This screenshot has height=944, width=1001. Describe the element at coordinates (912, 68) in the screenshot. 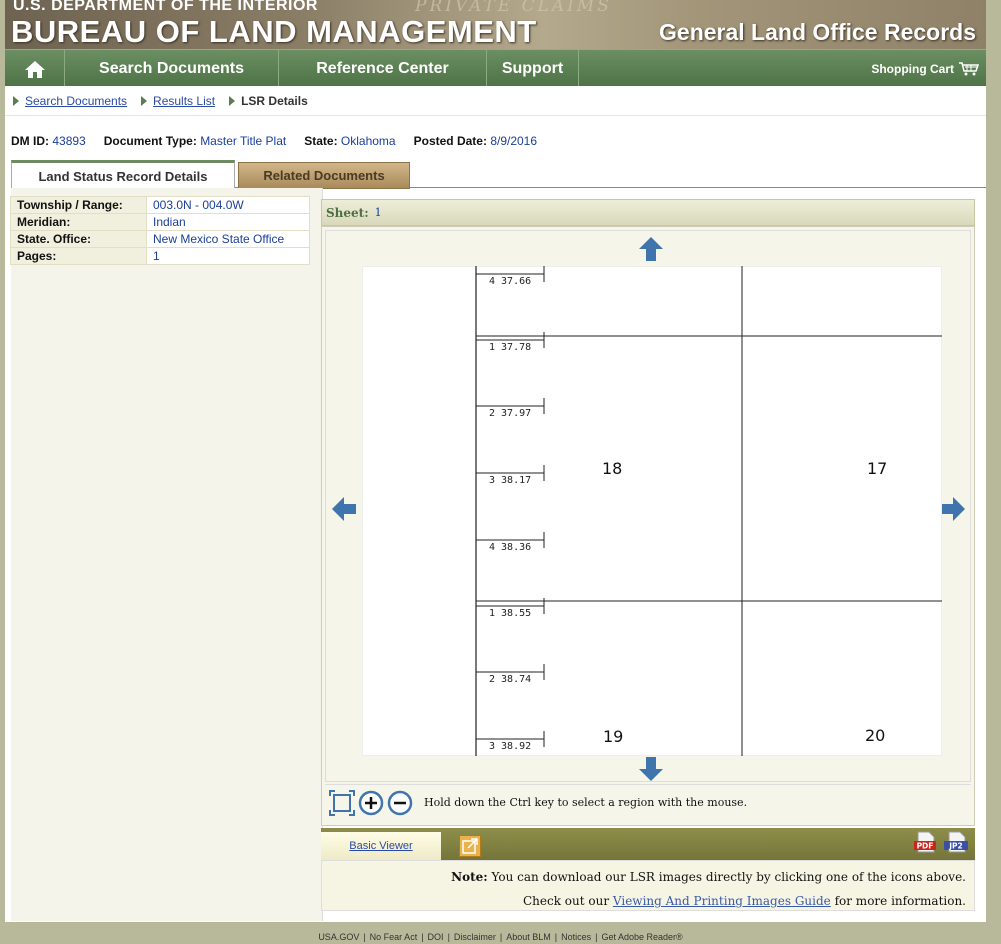

I see `shopping-cart-label: Shopping Cart` at that location.